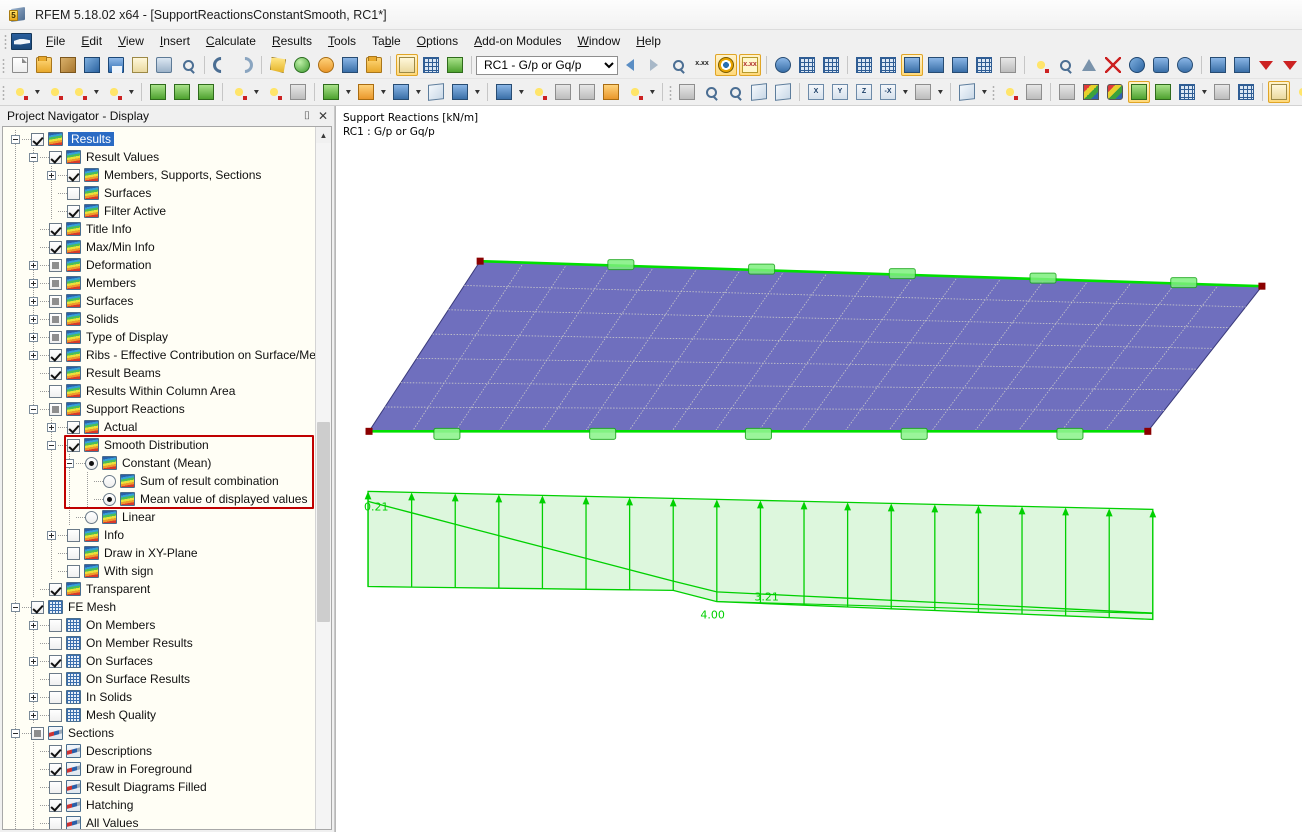 The width and height of the screenshot is (1302, 832). Describe the element at coordinates (159, 427) in the screenshot. I see `tree-item-actual: Actual` at that location.